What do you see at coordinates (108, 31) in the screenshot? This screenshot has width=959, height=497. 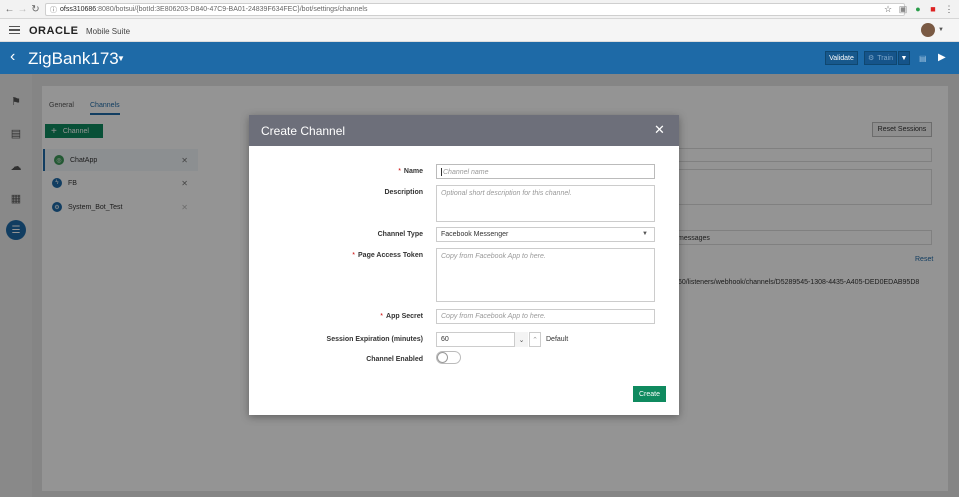 I see `suite-name: Mobile Suite` at bounding box center [108, 31].